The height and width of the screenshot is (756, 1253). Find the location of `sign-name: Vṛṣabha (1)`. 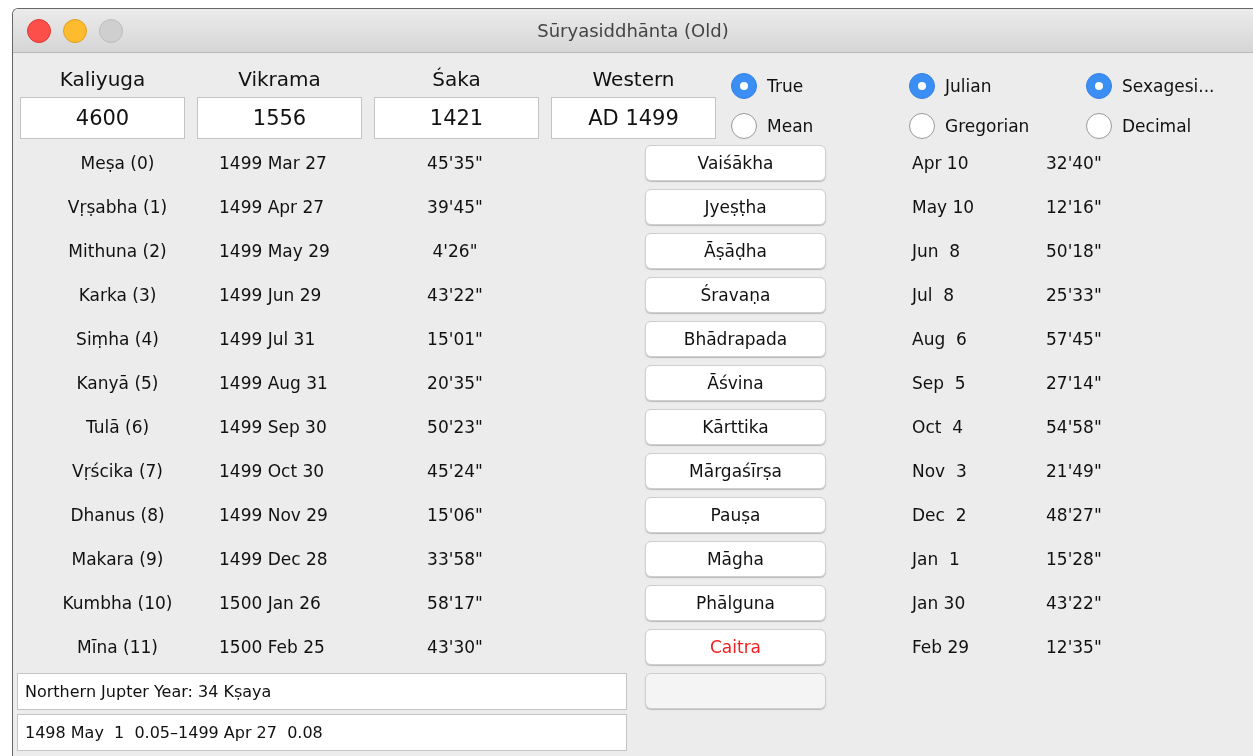

sign-name: Vṛṣabha (1) is located at coordinates (117, 207).